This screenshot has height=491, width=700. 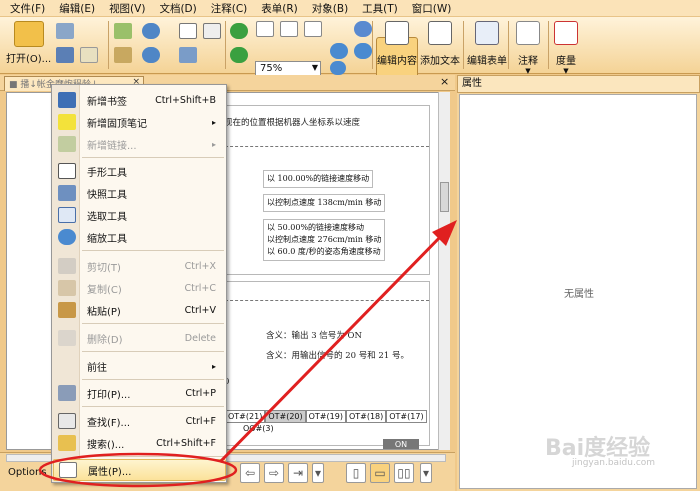 What do you see at coordinates (139, 237) in the screenshot?
I see `menu-item-zoom-tool: 缩放工具` at bounding box center [139, 237].